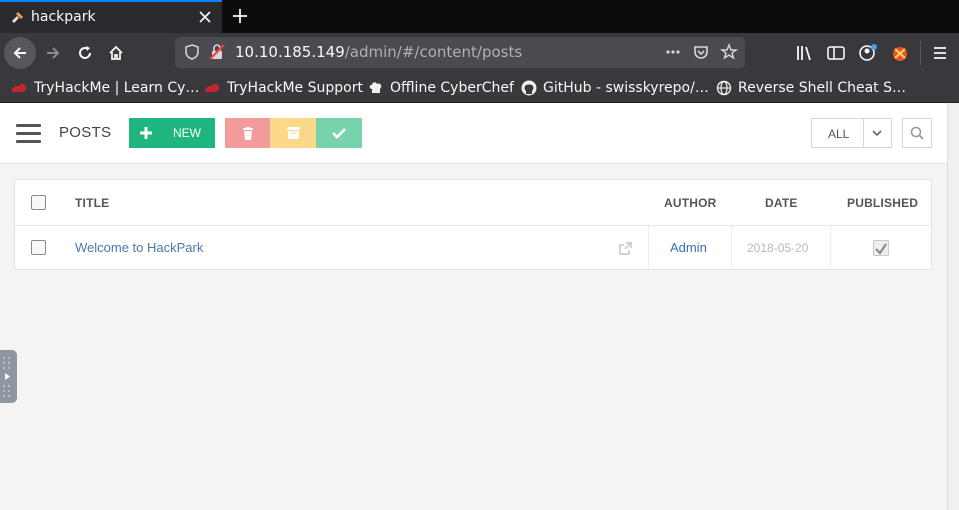 This screenshot has height=510, width=959. What do you see at coordinates (295, 88) in the screenshot?
I see `bookmark-label: TryHackMe Support` at bounding box center [295, 88].